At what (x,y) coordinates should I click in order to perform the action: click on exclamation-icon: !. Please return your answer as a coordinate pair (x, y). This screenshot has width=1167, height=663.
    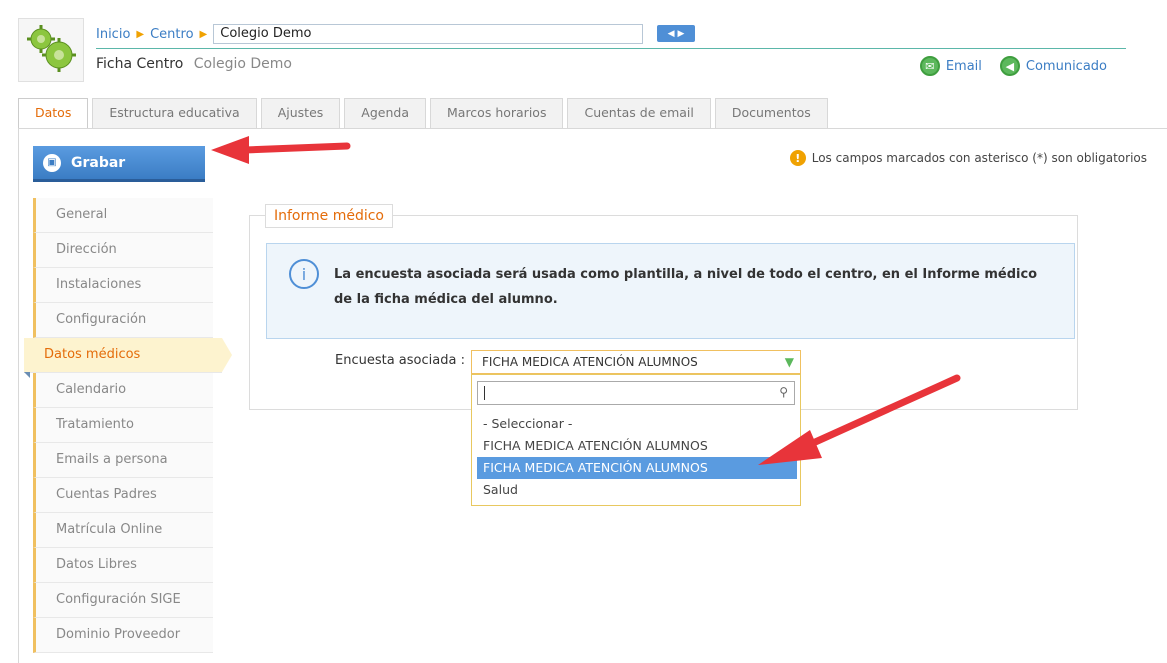
    Looking at the image, I should click on (797, 158).